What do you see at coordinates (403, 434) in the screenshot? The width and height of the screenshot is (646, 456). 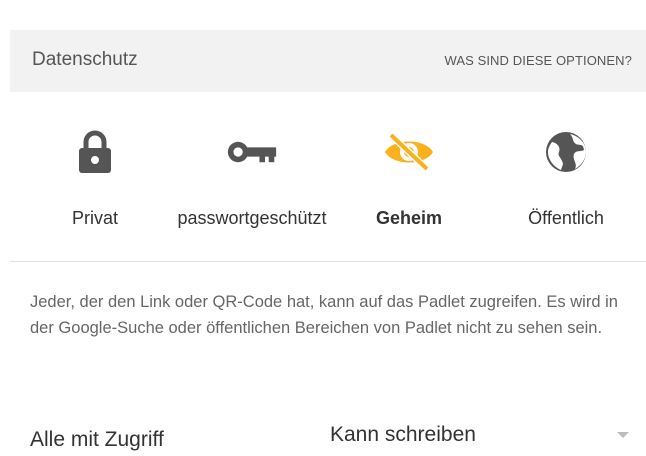 I see `access-permission-value: Kann schreiben` at bounding box center [403, 434].